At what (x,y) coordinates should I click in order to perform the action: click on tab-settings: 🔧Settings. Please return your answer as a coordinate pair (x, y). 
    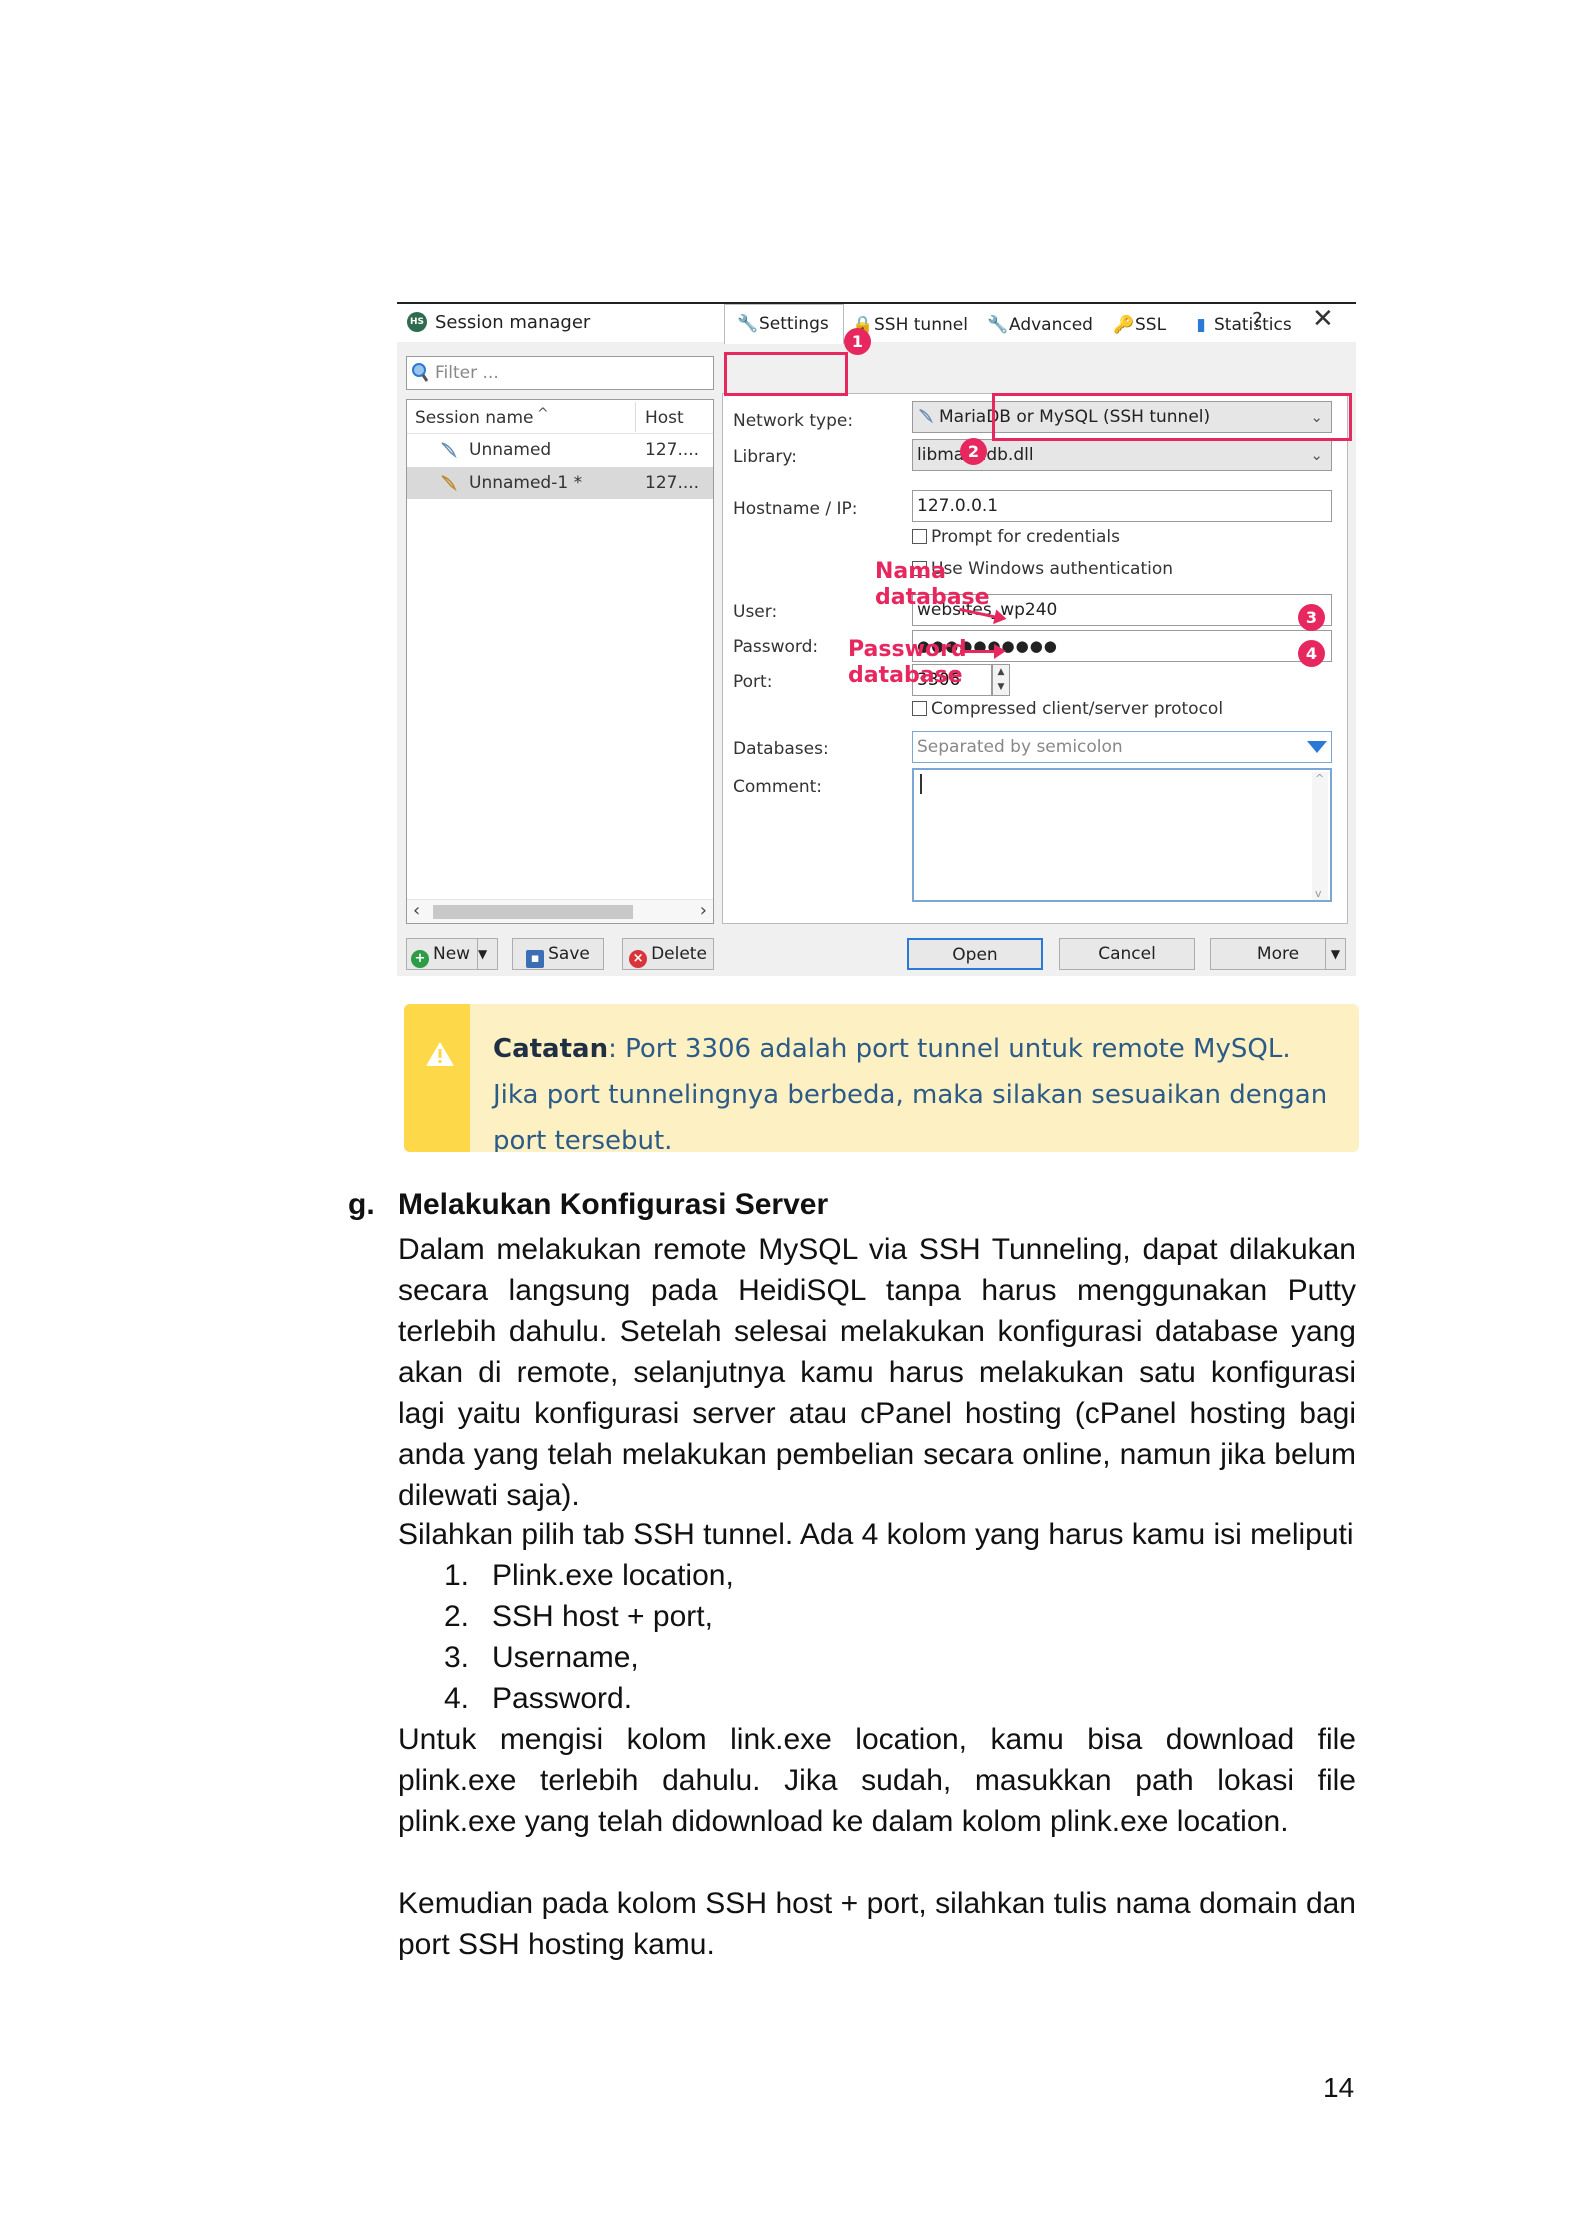
    Looking at the image, I should click on (784, 324).